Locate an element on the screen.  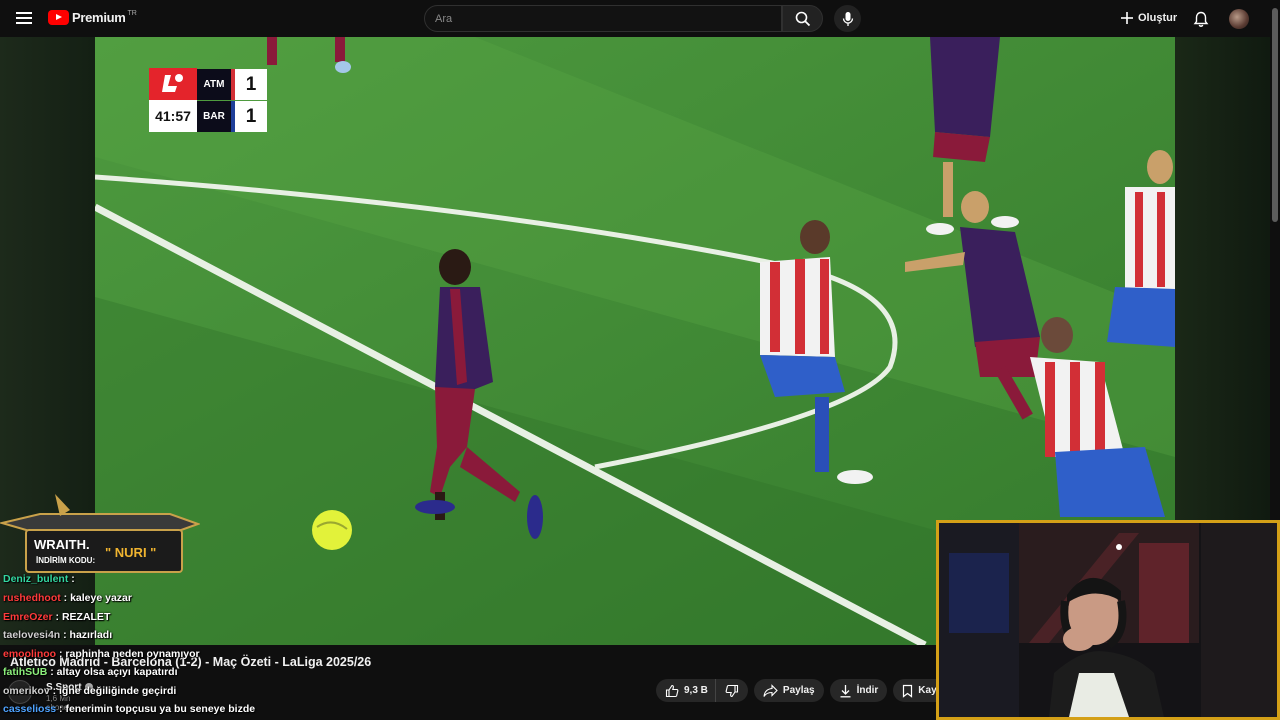
chat-message: taelovesi4n : hazırladı is located at coordinates (57, 635).